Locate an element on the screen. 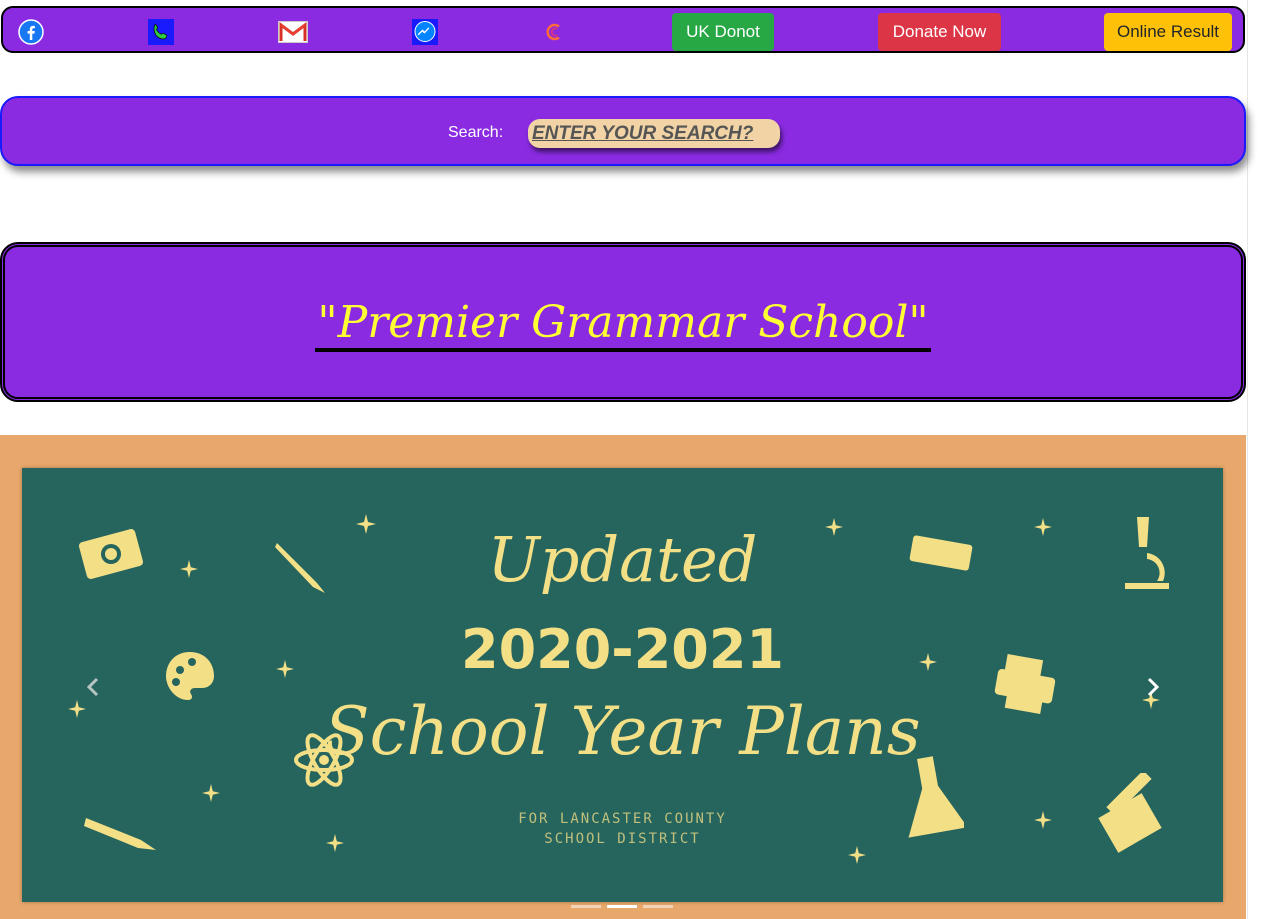 The width and height of the screenshot is (1265, 919). slide-heading-year: 2020-2021 is located at coordinates (622, 649).